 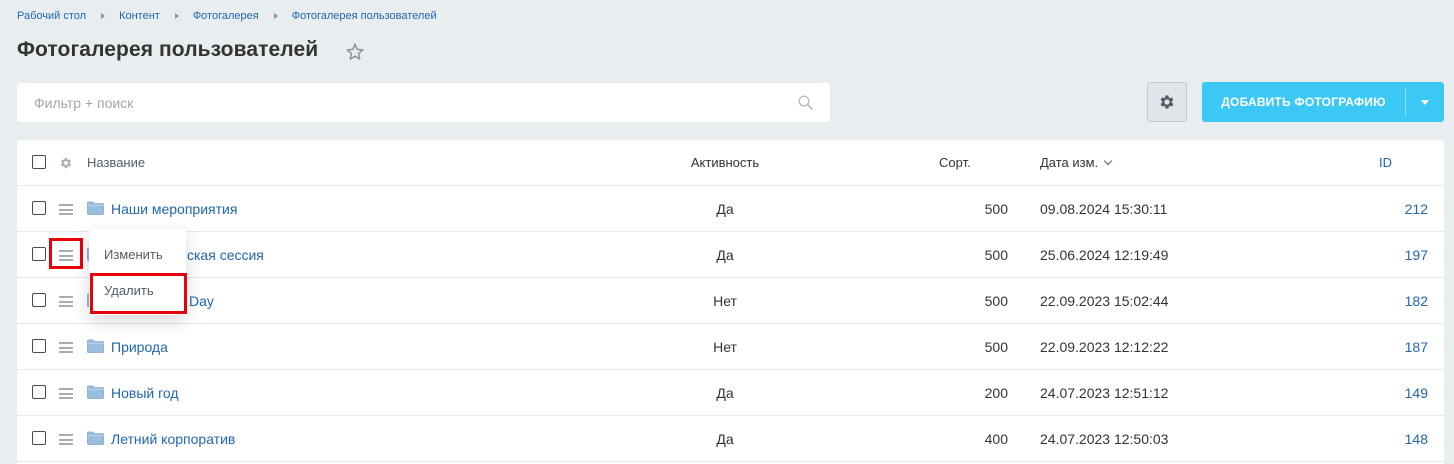 What do you see at coordinates (996, 439) in the screenshot?
I see `row-sort: 400` at bounding box center [996, 439].